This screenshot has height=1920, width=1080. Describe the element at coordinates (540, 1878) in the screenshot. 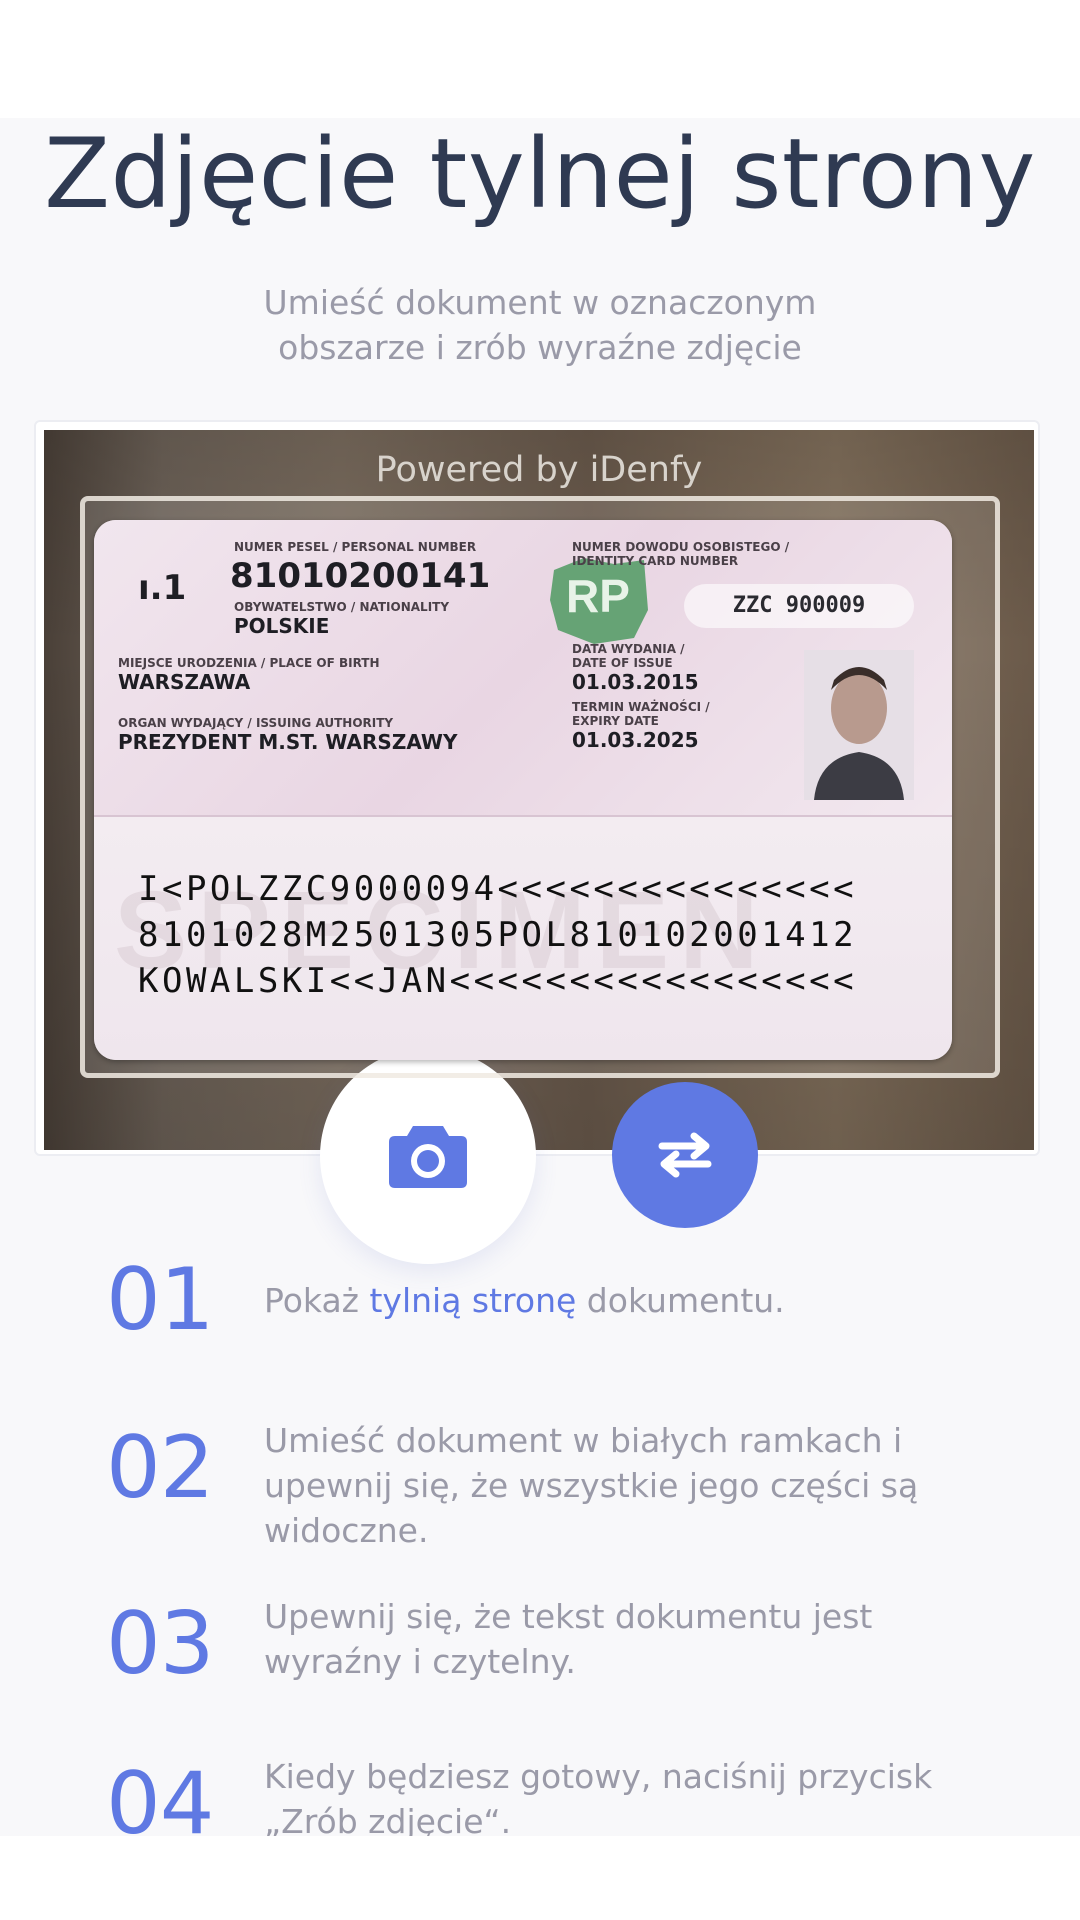

I see `bottom-bar` at that location.